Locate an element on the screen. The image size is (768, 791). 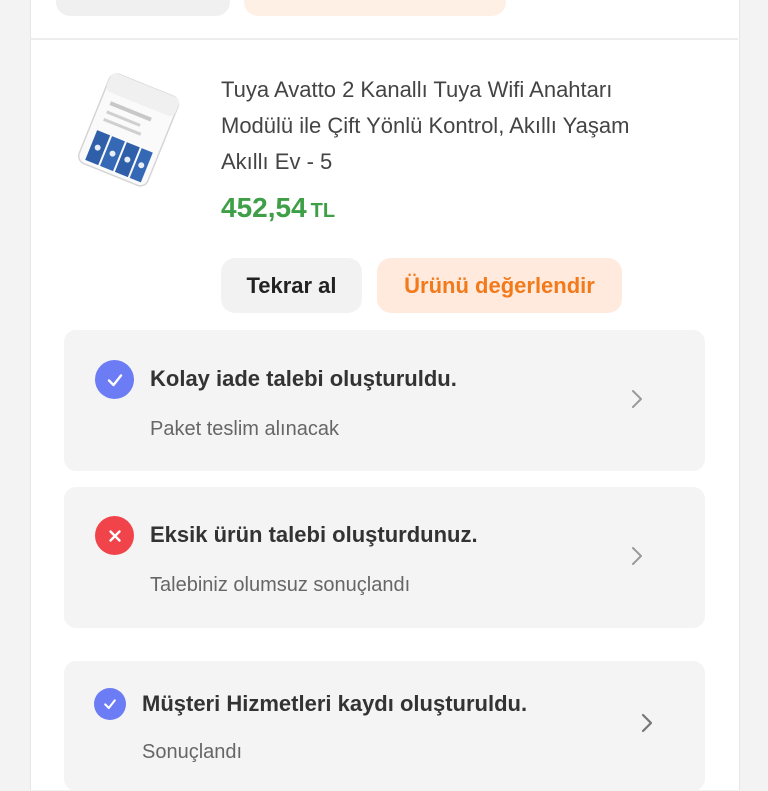
status-subtitle: Paket teslim alınacak is located at coordinates (244, 429).